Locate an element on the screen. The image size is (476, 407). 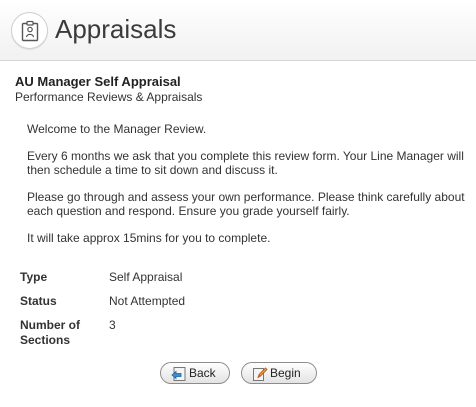
back-button-label: Back is located at coordinates (202, 373).